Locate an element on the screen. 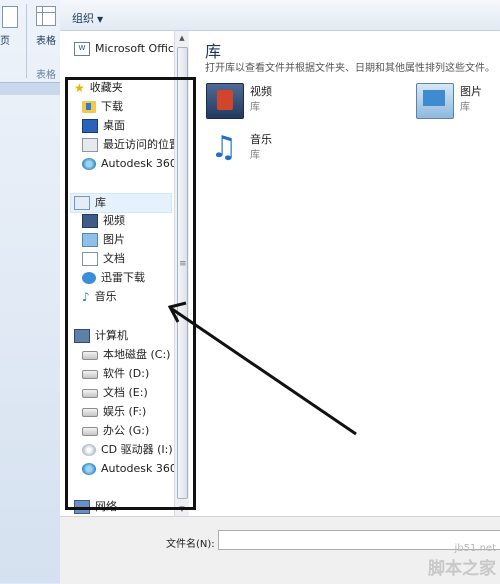 Image resolution: width=500 pixels, height=584 pixels. nav-item-cd-drive: CD 驱动器 (I:) is located at coordinates (127, 450).